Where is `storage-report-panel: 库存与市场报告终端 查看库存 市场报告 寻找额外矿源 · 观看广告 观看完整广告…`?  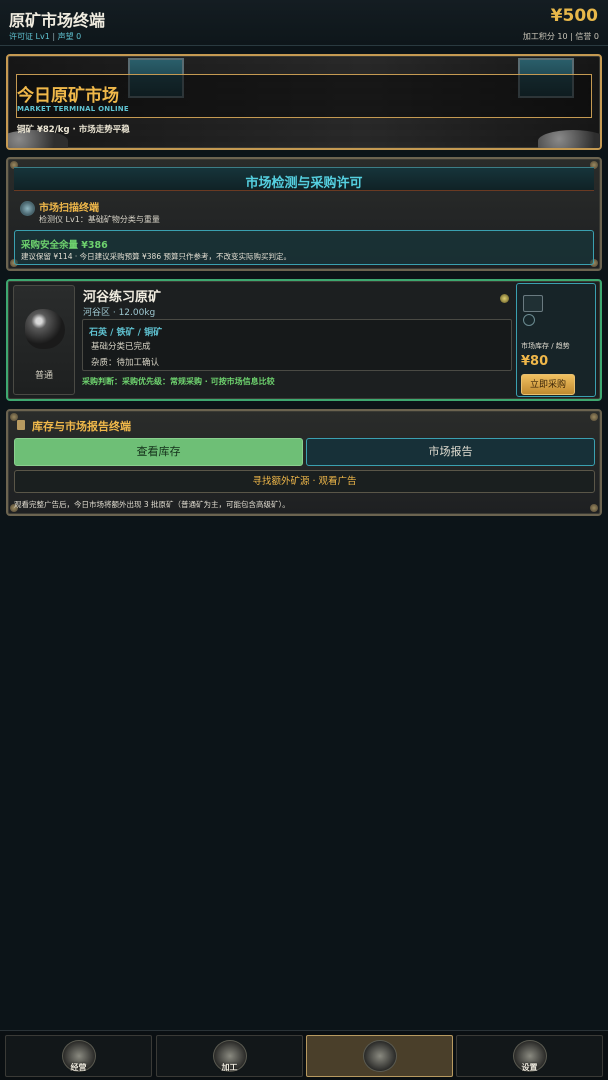 storage-report-panel: 库存与市场报告终端 查看库存 市场报告 寻找额外矿源 · 观看广告 观看完整广告… is located at coordinates (304, 462).